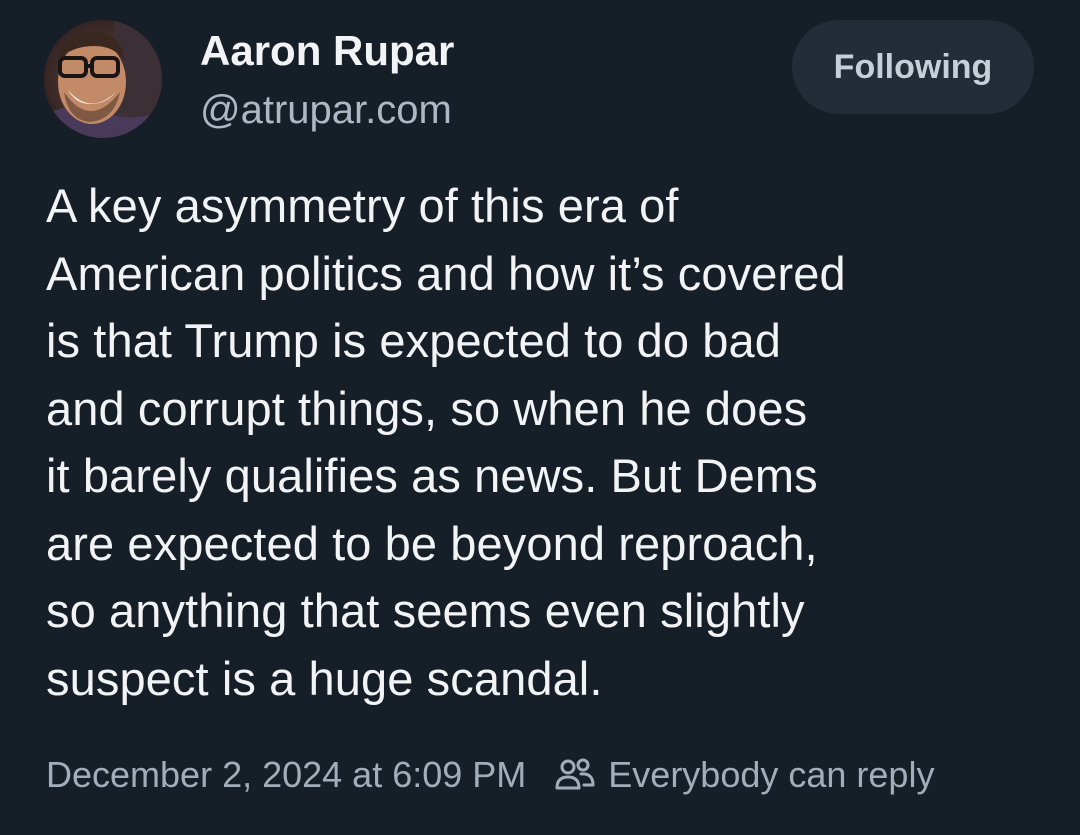 This screenshot has height=835, width=1080. I want to click on author-display-name: Aaron Rupar, so click(327, 51).